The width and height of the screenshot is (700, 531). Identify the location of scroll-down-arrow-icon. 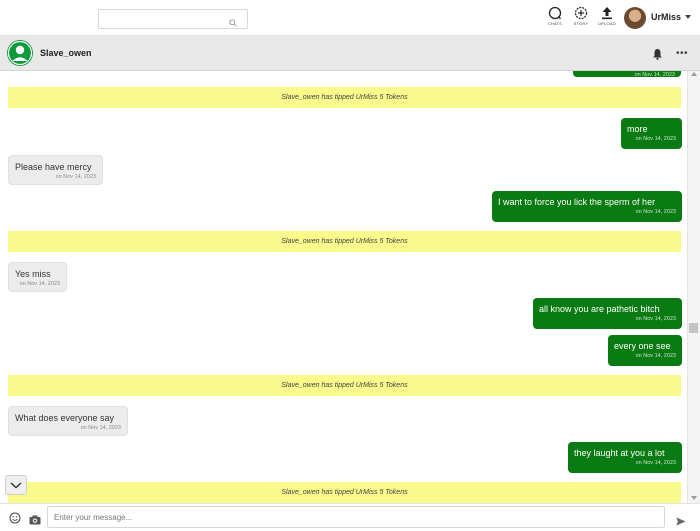
(694, 498).